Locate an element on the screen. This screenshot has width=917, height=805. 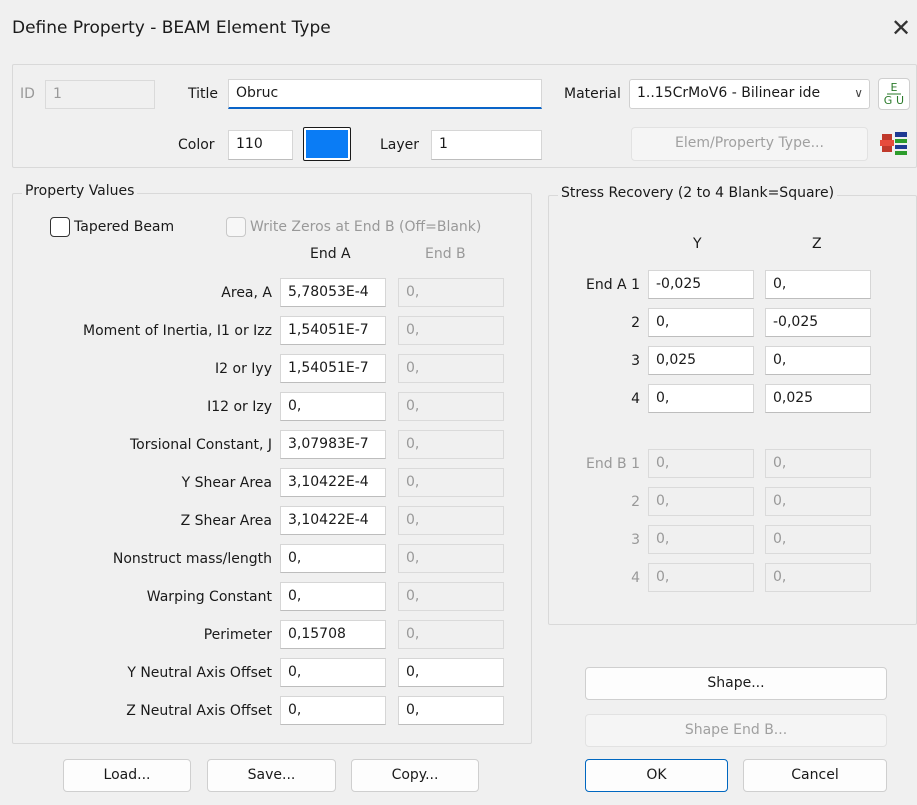
stress-end-b-row-label: 3 is located at coordinates (635, 540).